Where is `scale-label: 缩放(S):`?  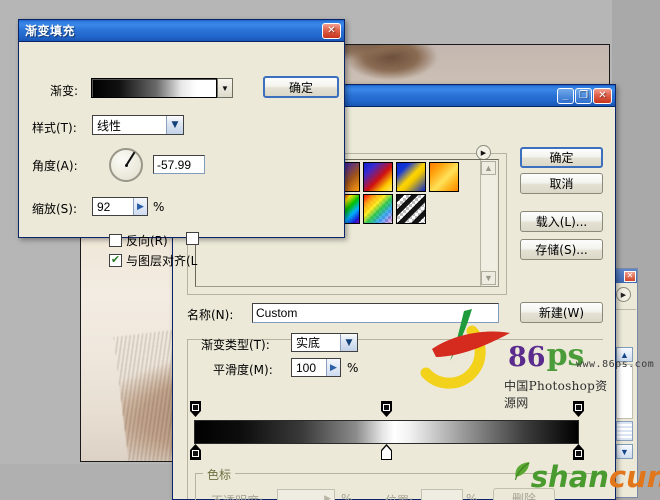 scale-label: 缩放(S): is located at coordinates (55, 209).